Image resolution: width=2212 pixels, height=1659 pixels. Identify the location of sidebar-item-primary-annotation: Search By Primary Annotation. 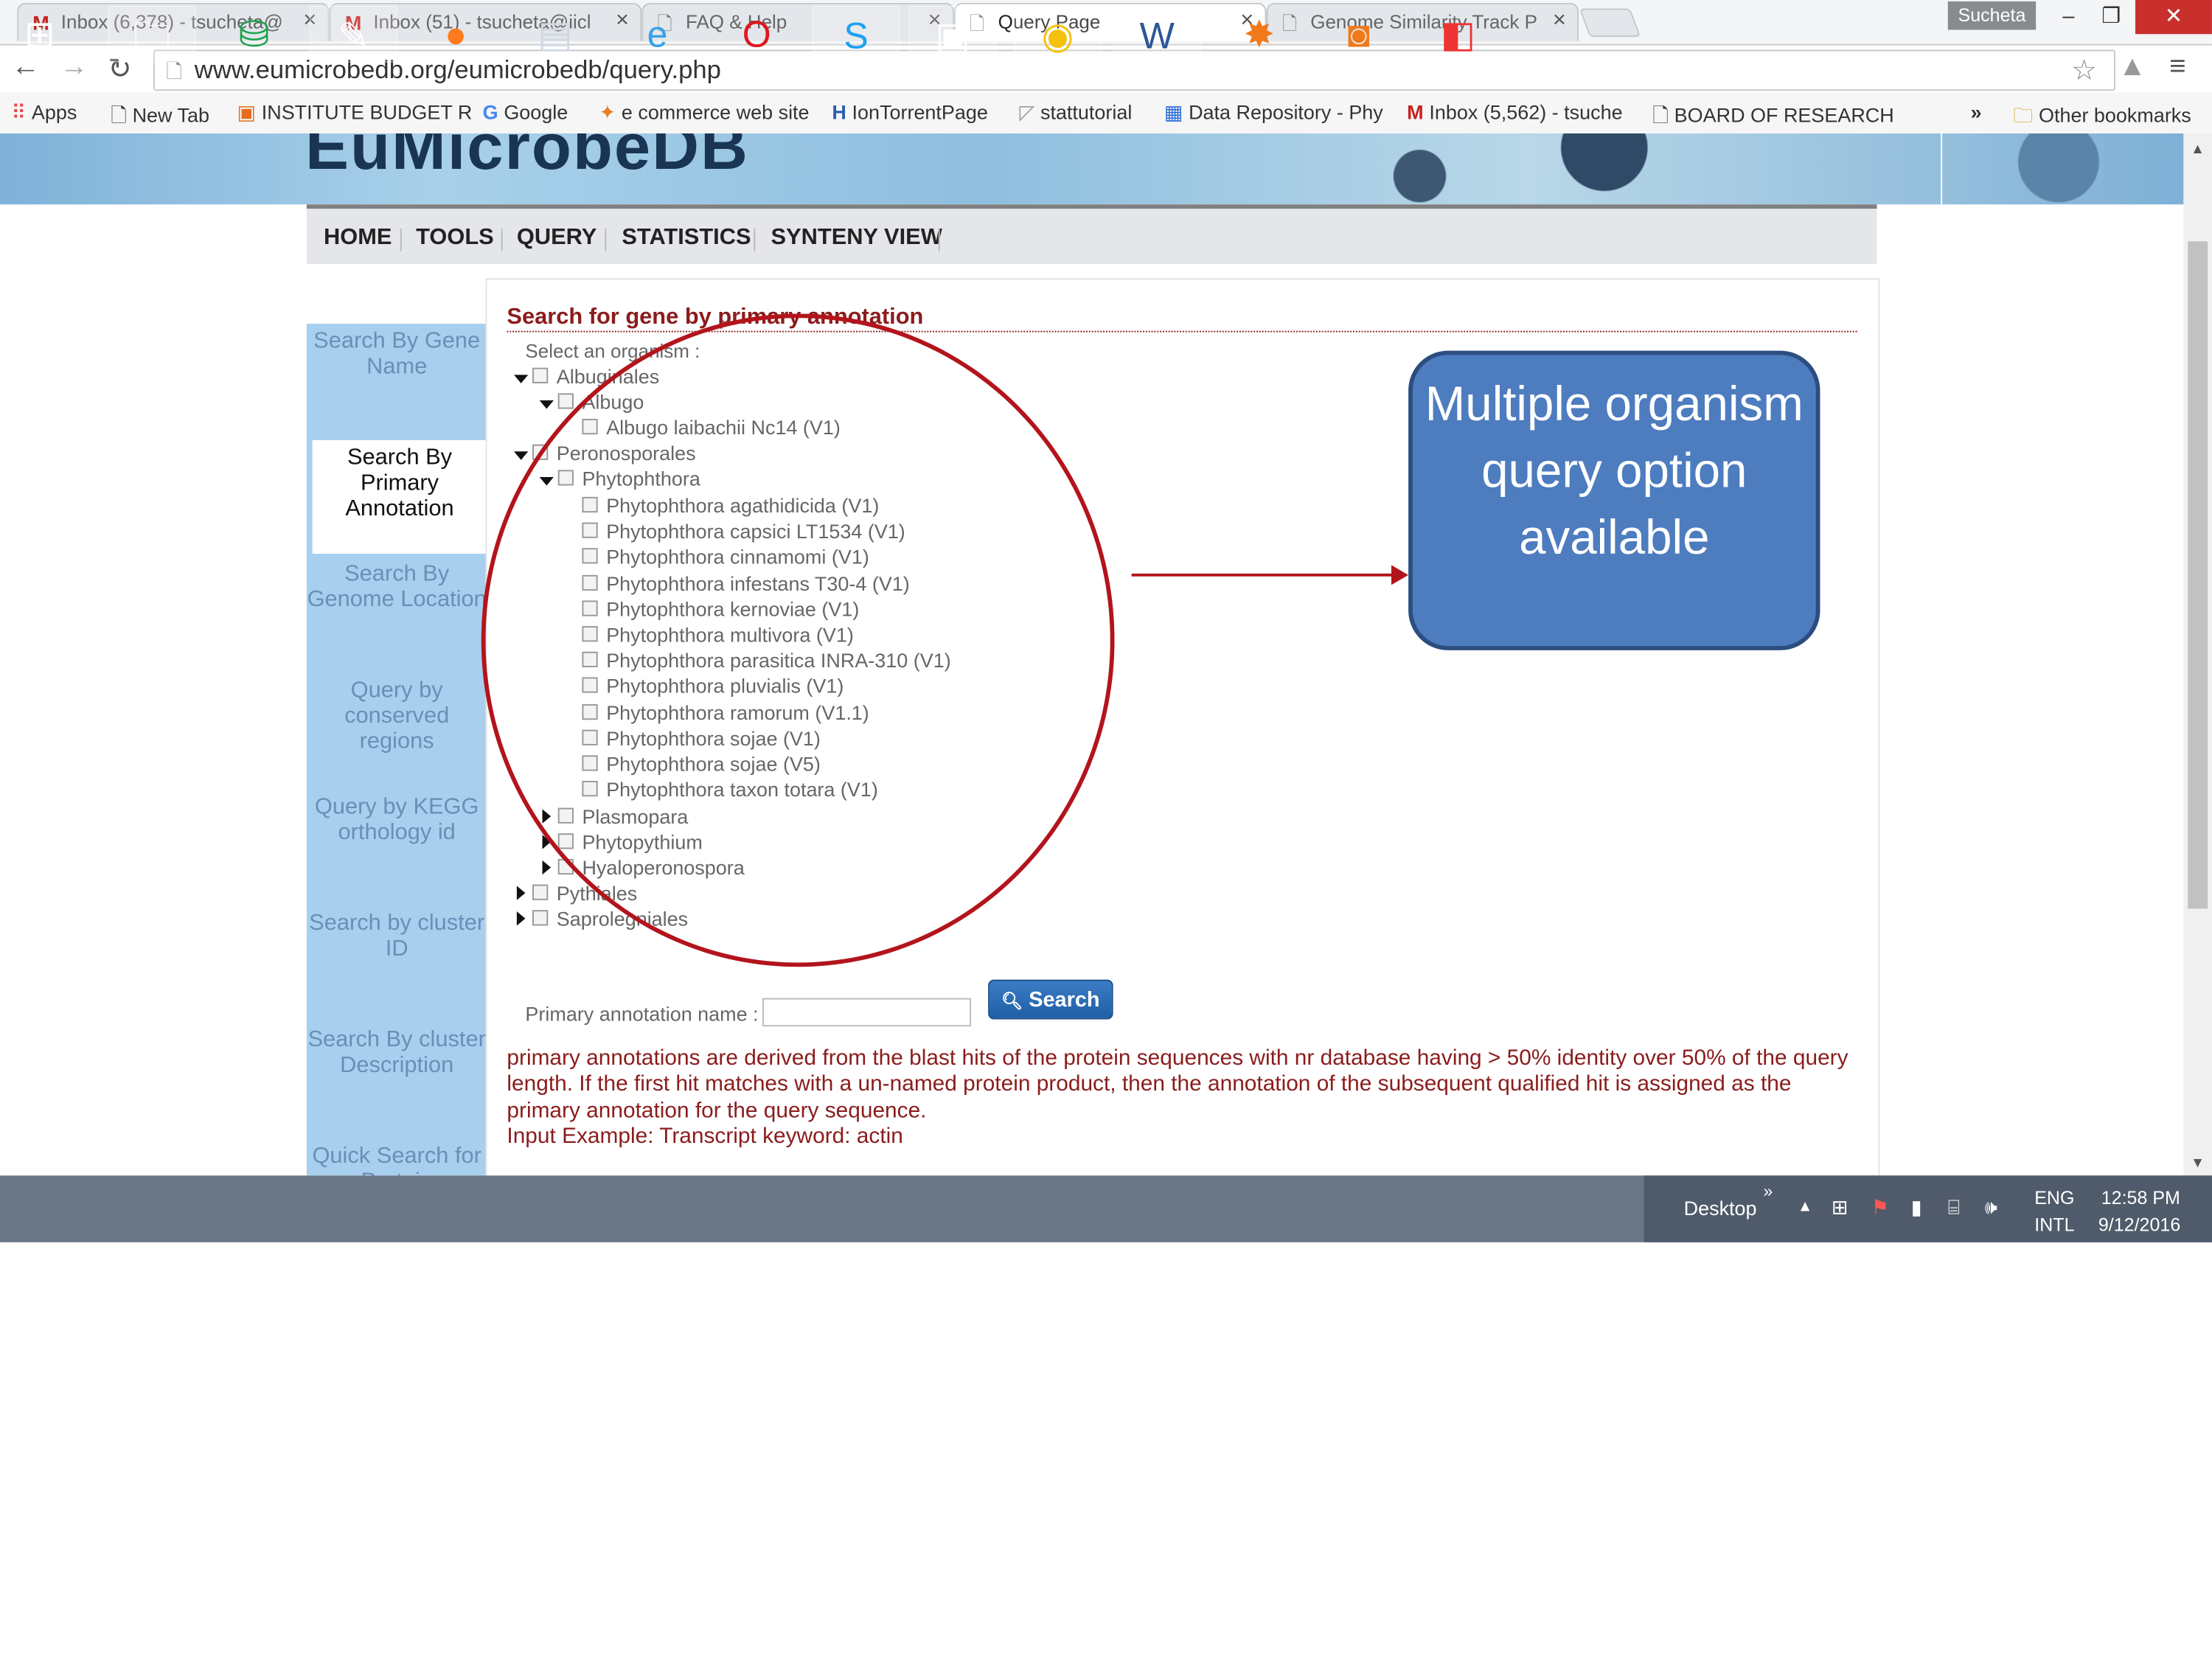
(399, 496).